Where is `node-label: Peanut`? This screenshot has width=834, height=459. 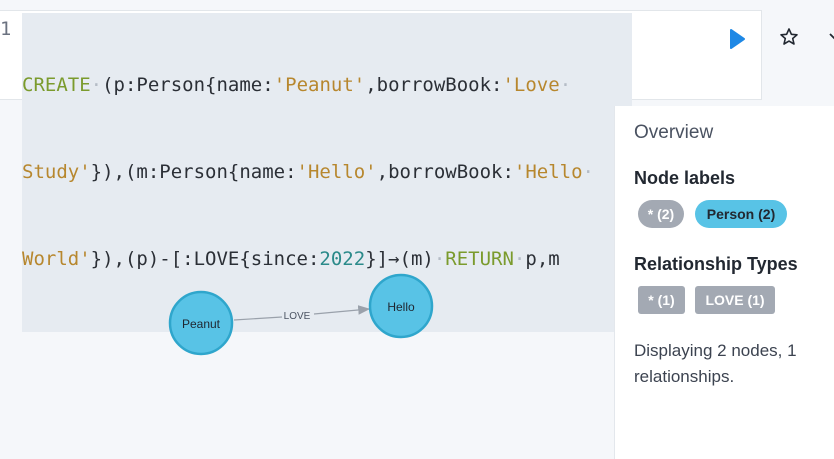 node-label: Peanut is located at coordinates (201, 324).